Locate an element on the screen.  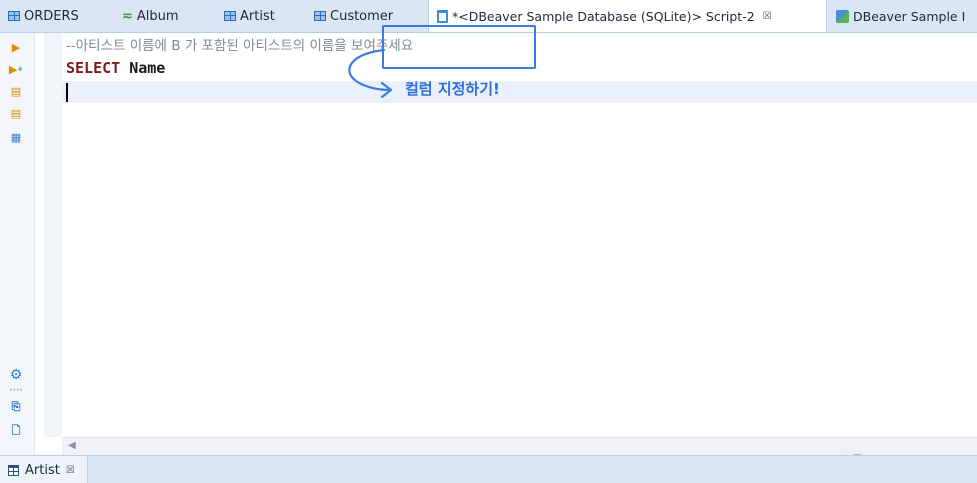
sql-keyword: SELECT is located at coordinates (93, 68).